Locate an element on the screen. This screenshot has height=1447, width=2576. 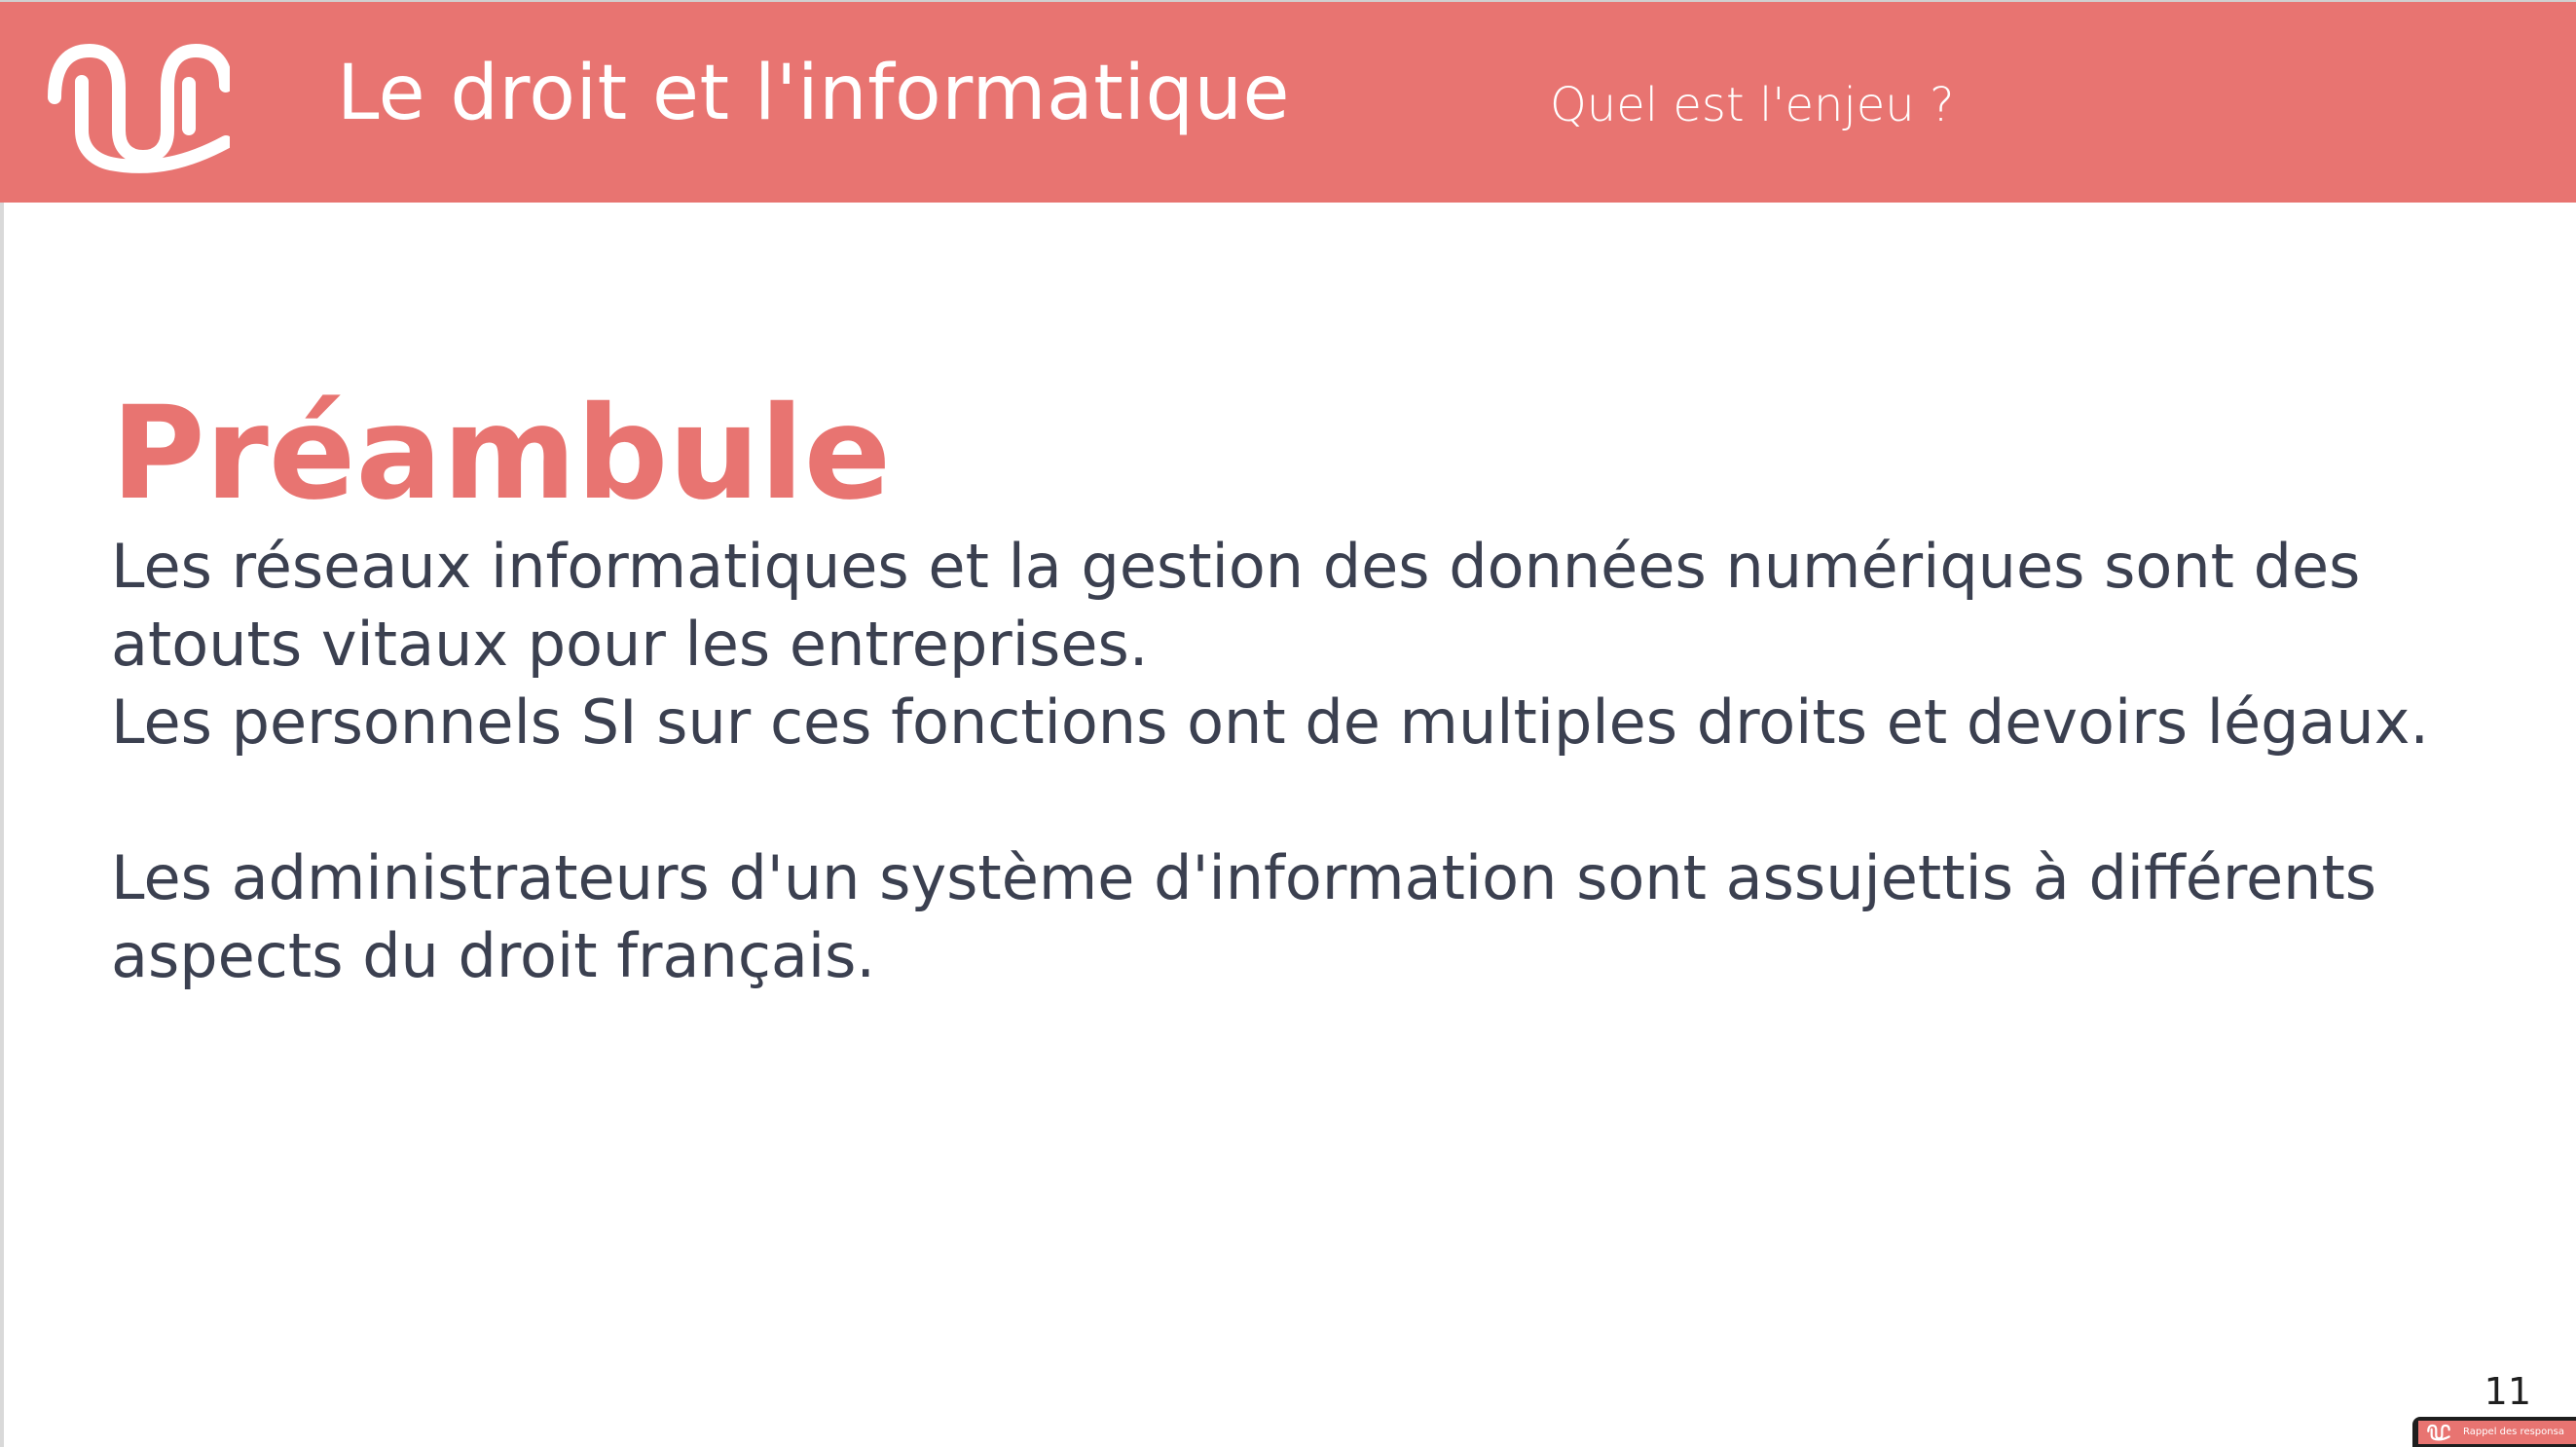
slide-left-border is located at coordinates (2, 723).